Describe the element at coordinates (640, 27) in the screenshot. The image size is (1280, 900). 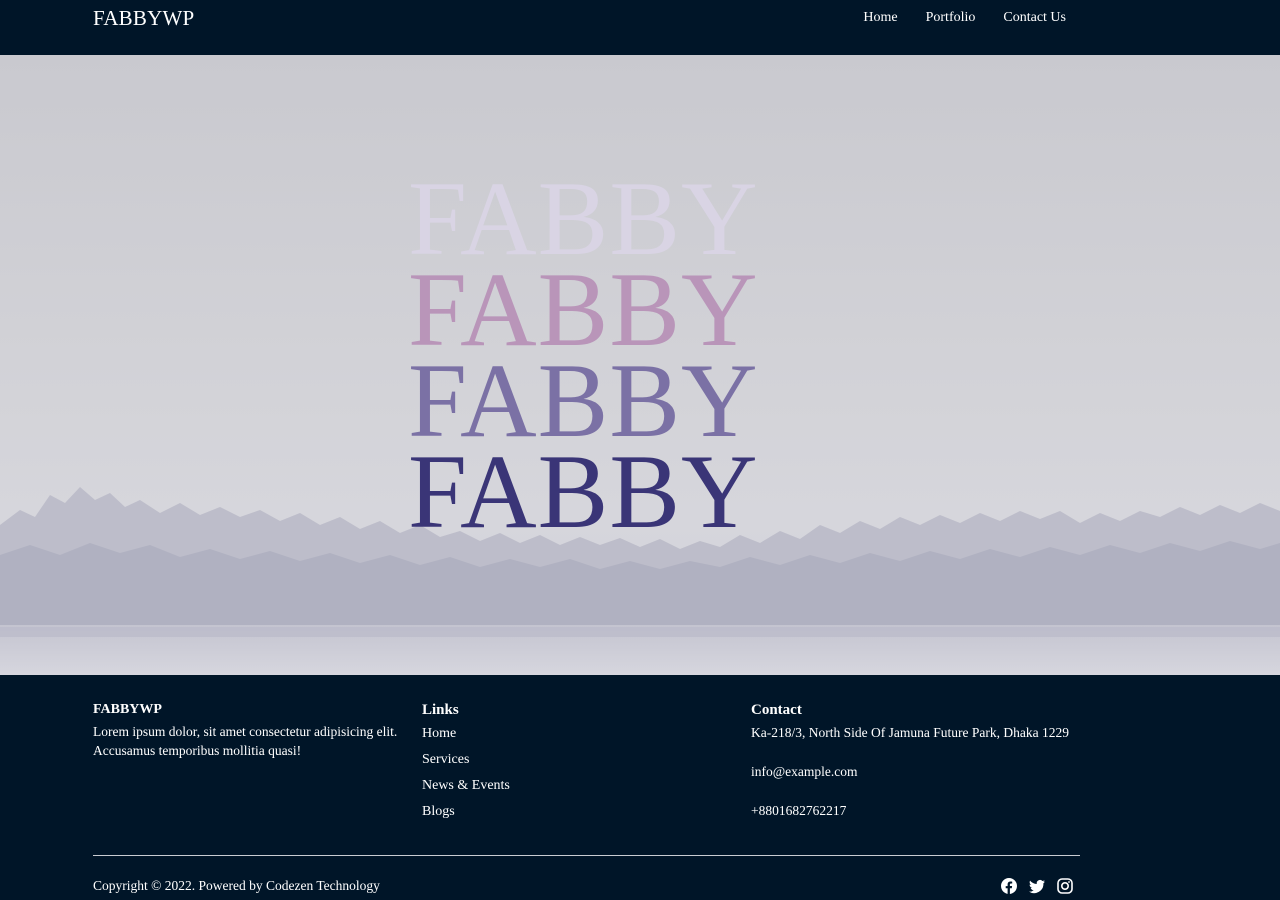
I see `site-header: FABBYWP Home Portfolio Contact Us` at that location.